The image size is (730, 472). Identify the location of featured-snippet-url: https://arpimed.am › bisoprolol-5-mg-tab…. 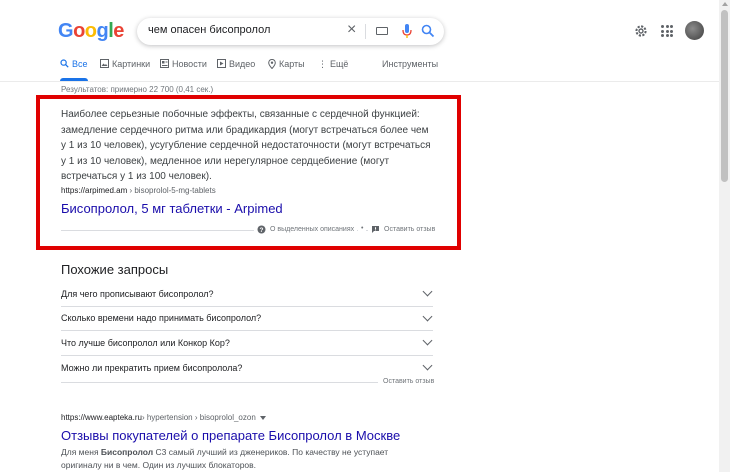
(138, 190).